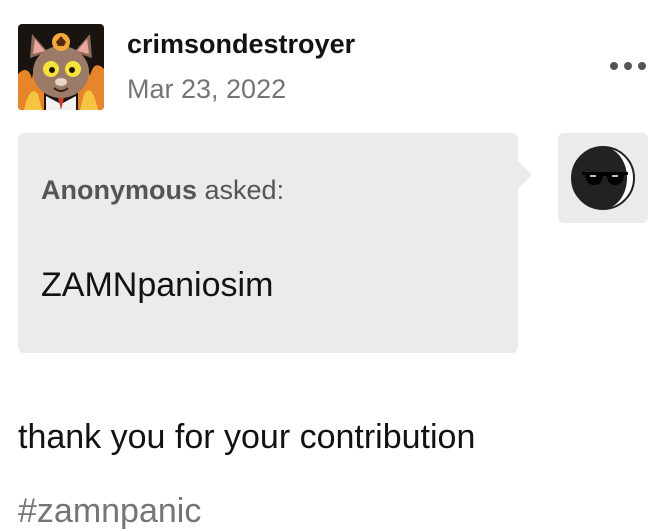  I want to click on anonymous-sunglasses-avatar-icon, so click(603, 178).